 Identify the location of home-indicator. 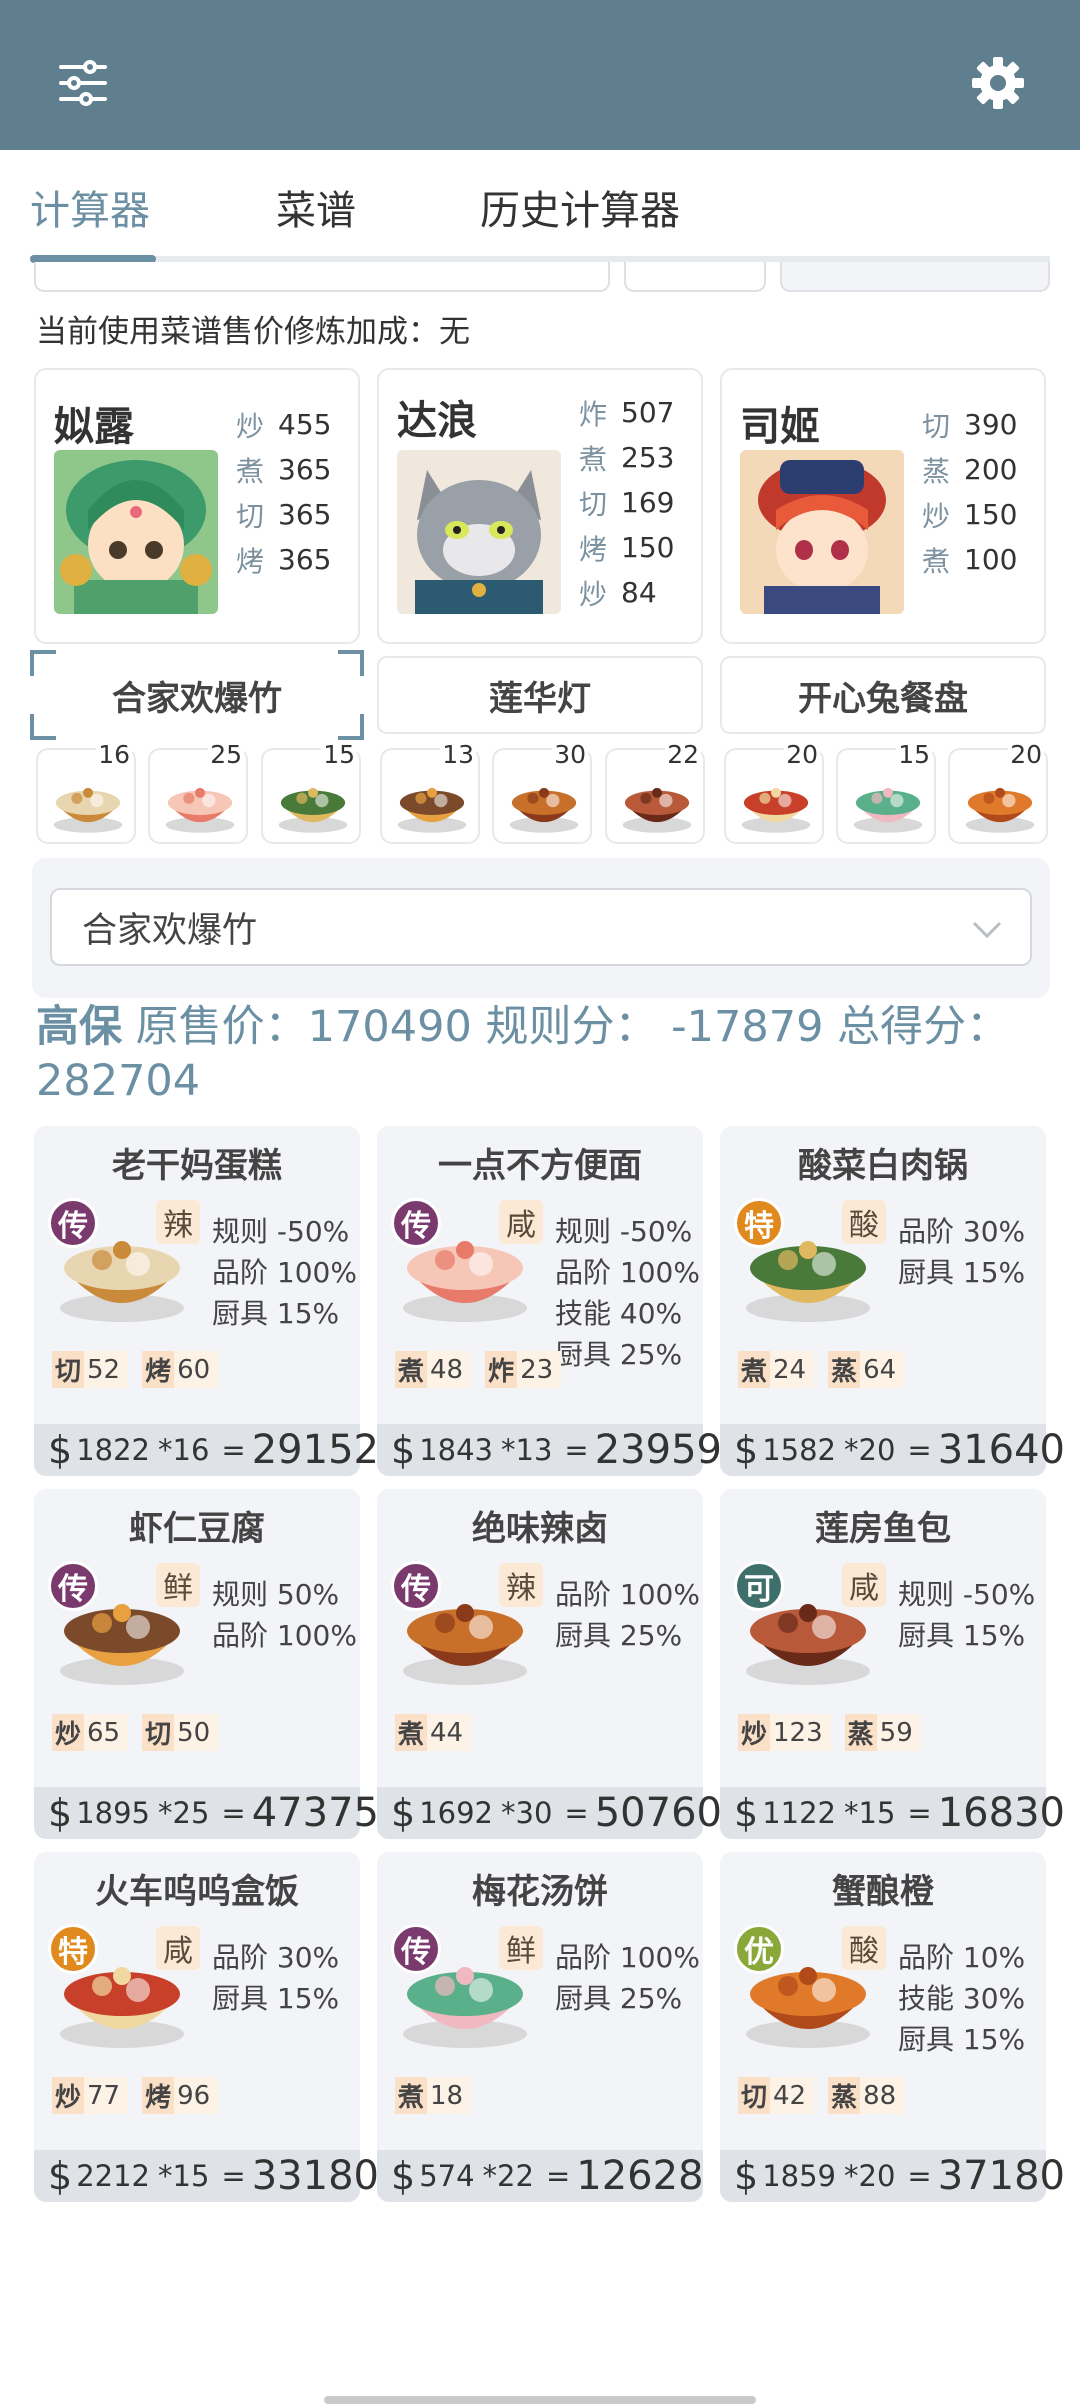
(540, 2400).